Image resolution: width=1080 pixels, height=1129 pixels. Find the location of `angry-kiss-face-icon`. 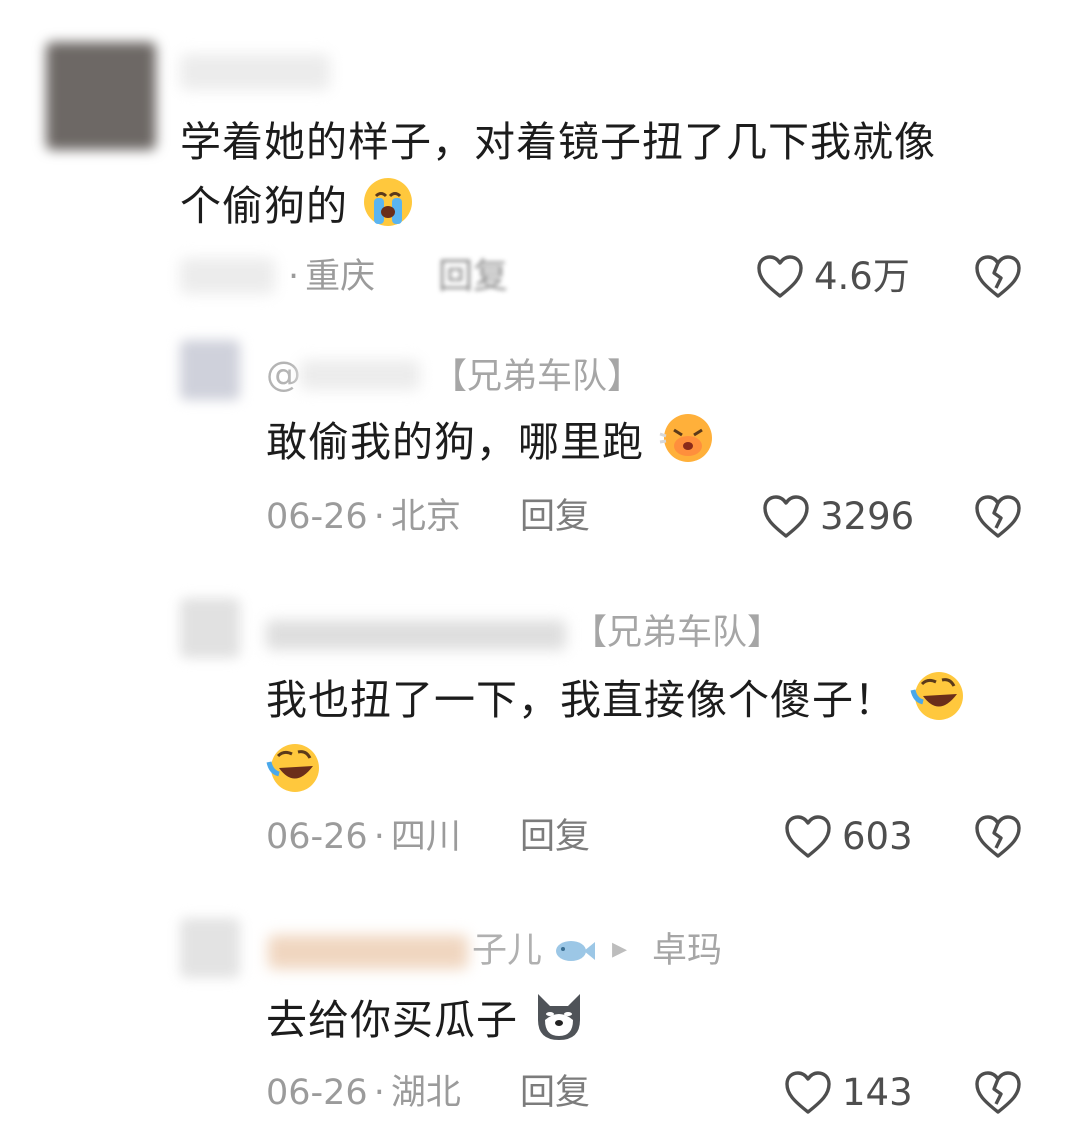

angry-kiss-face-icon is located at coordinates (687, 447).